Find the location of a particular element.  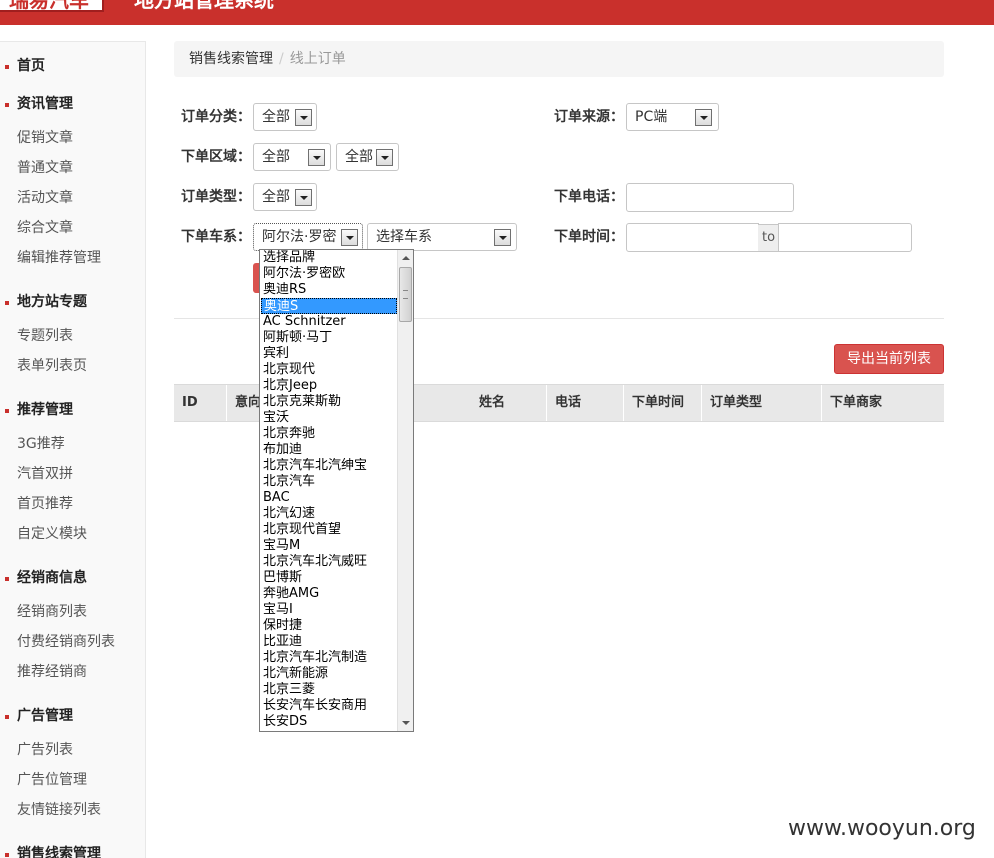

brand-option: 北京奔驰 is located at coordinates (329, 434).